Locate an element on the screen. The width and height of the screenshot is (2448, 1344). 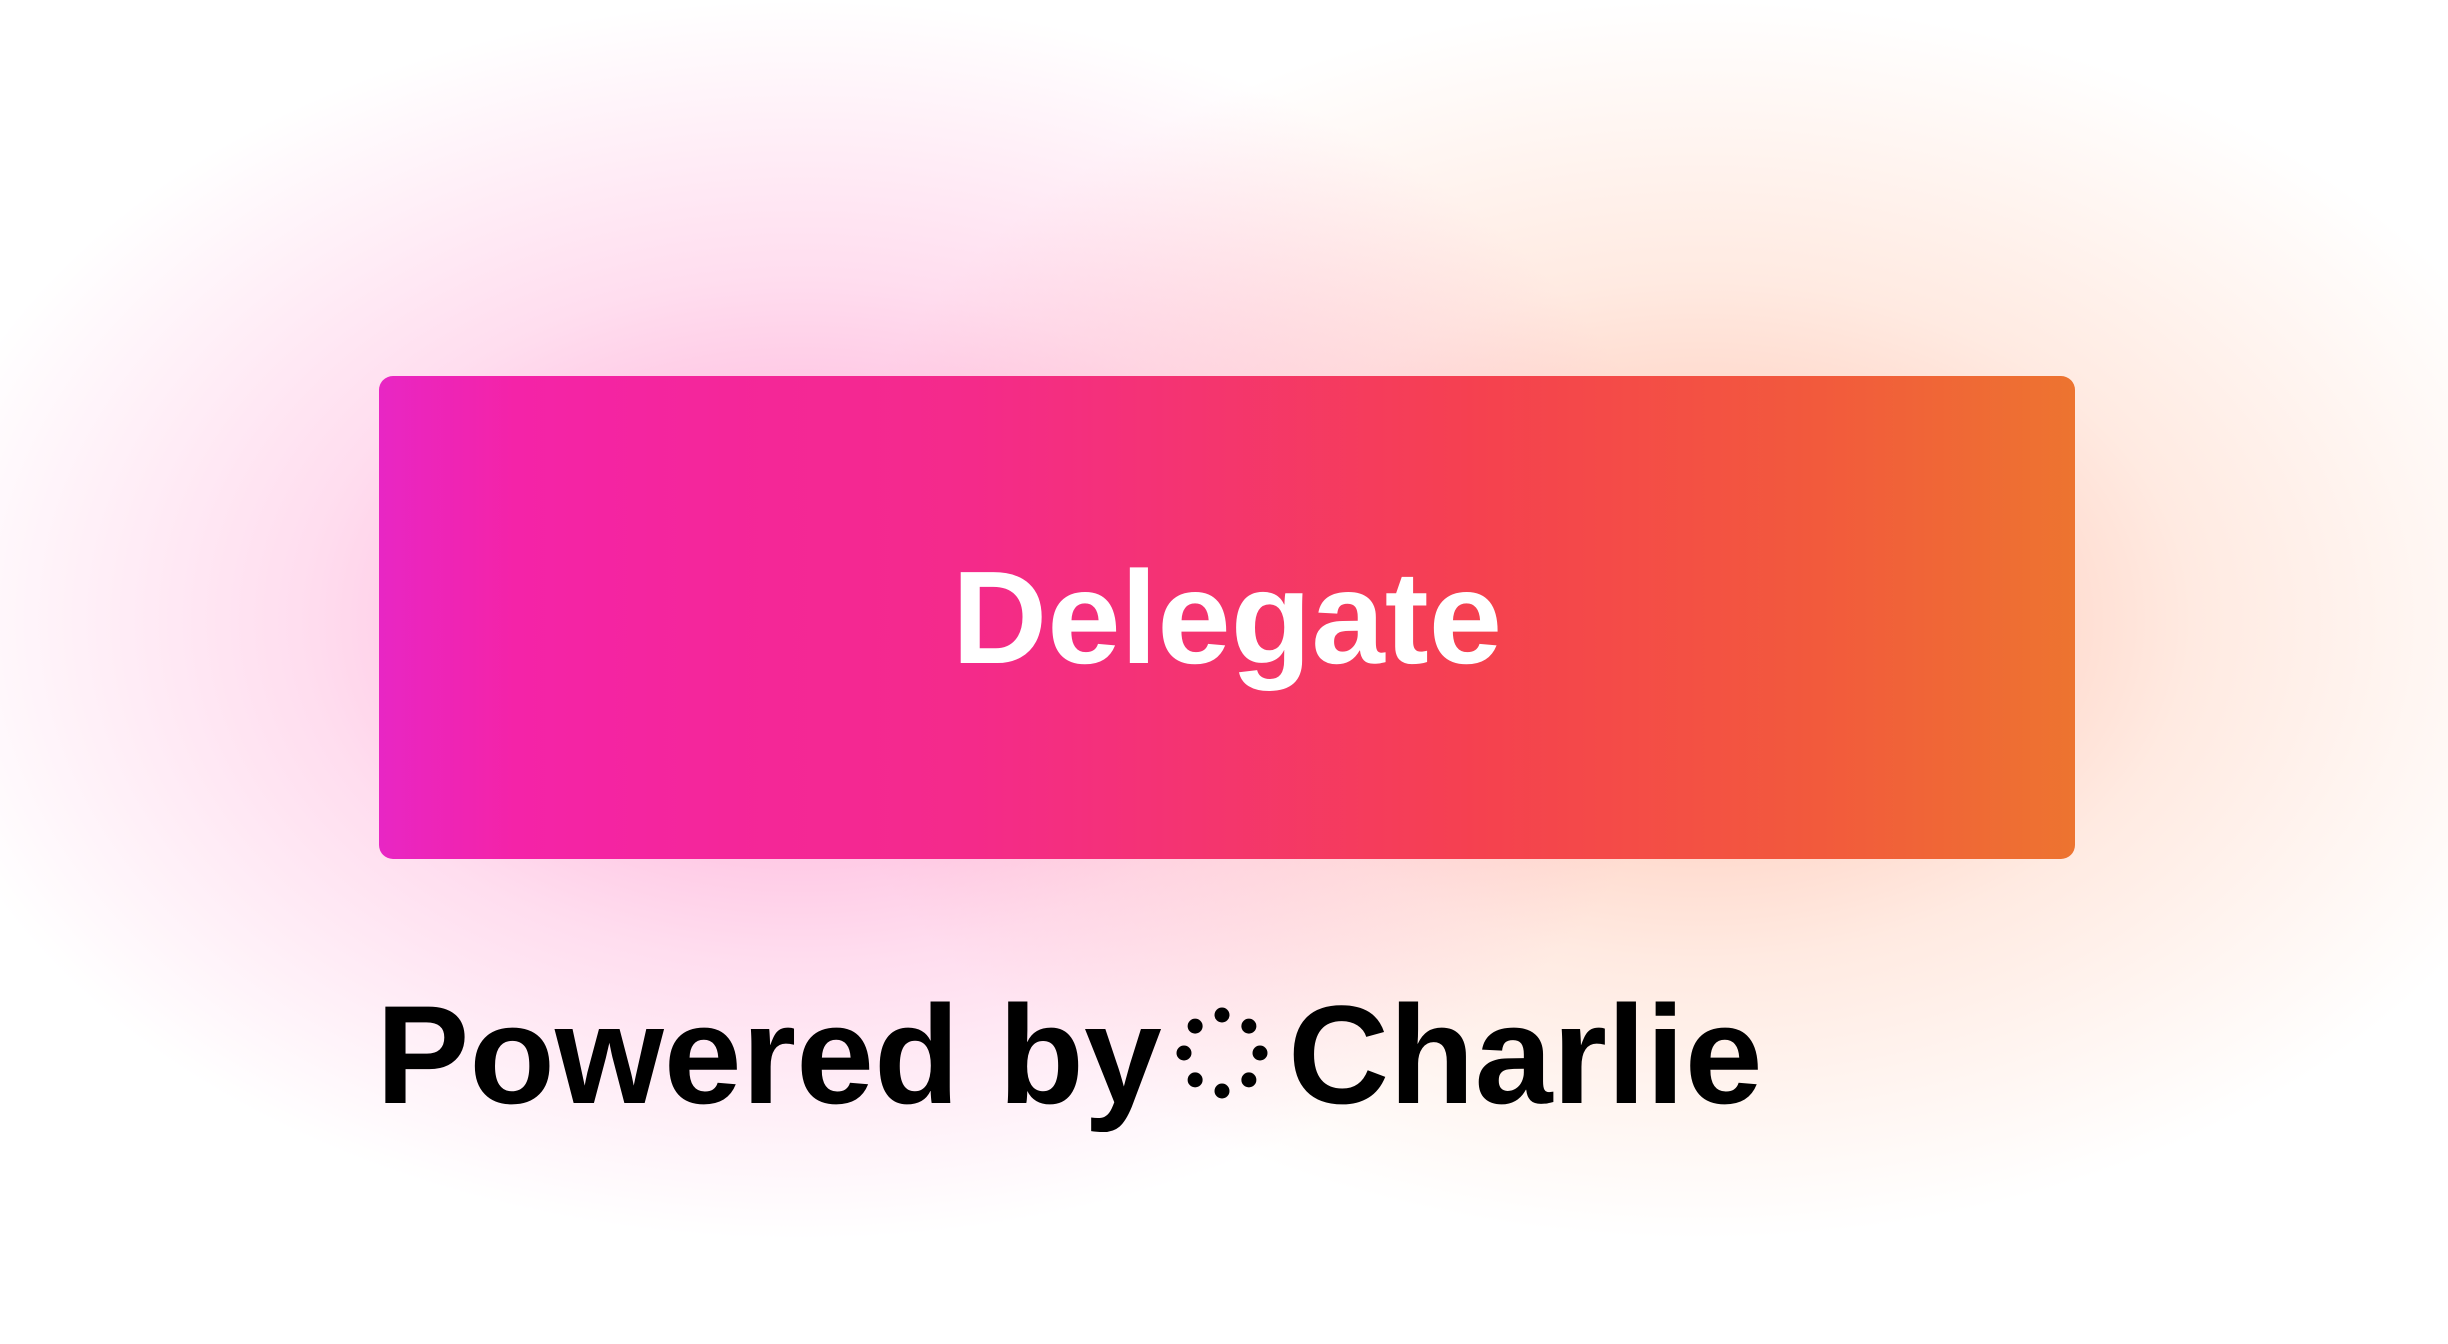
brand-name: Charlie is located at coordinates (1525, 1054).